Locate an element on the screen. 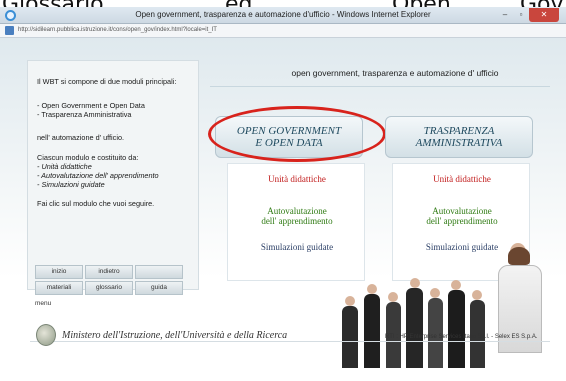  intro-list-self-eval: - Autovalutazione dell' apprendimento is located at coordinates (98, 175).